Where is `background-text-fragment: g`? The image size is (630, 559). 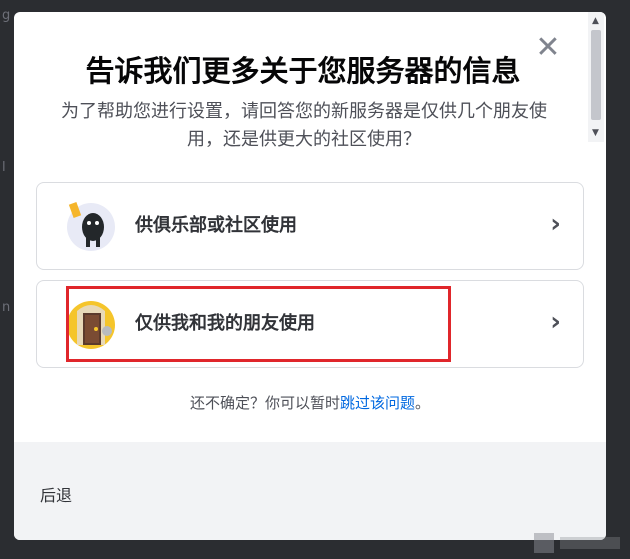 background-text-fragment: g is located at coordinates (6, 15).